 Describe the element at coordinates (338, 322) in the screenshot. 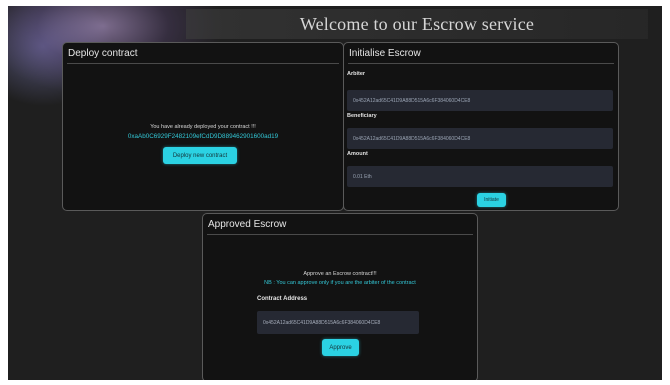

I see `contract-address-input: 0x452A12ad65C41D9A88D515A6c6F384060D4CE8` at that location.